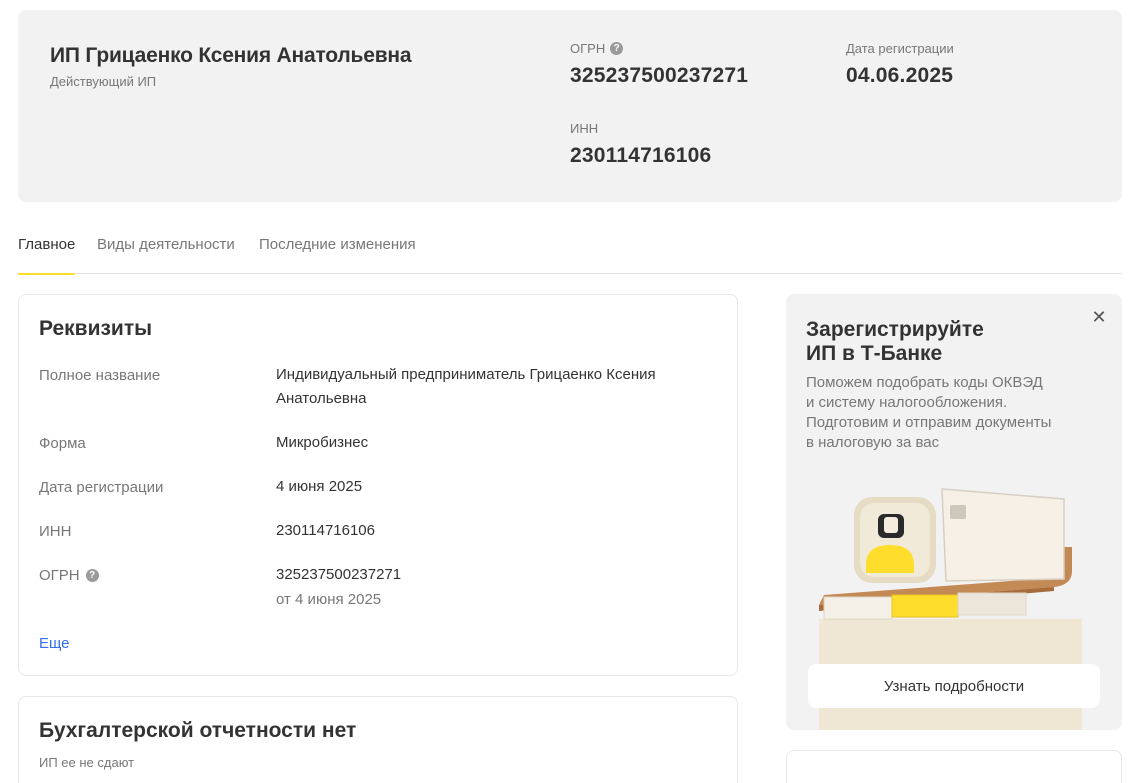 Image resolution: width=1141 pixels, height=783 pixels. What do you see at coordinates (958, 512) in the screenshot?
I see `card-chip` at bounding box center [958, 512].